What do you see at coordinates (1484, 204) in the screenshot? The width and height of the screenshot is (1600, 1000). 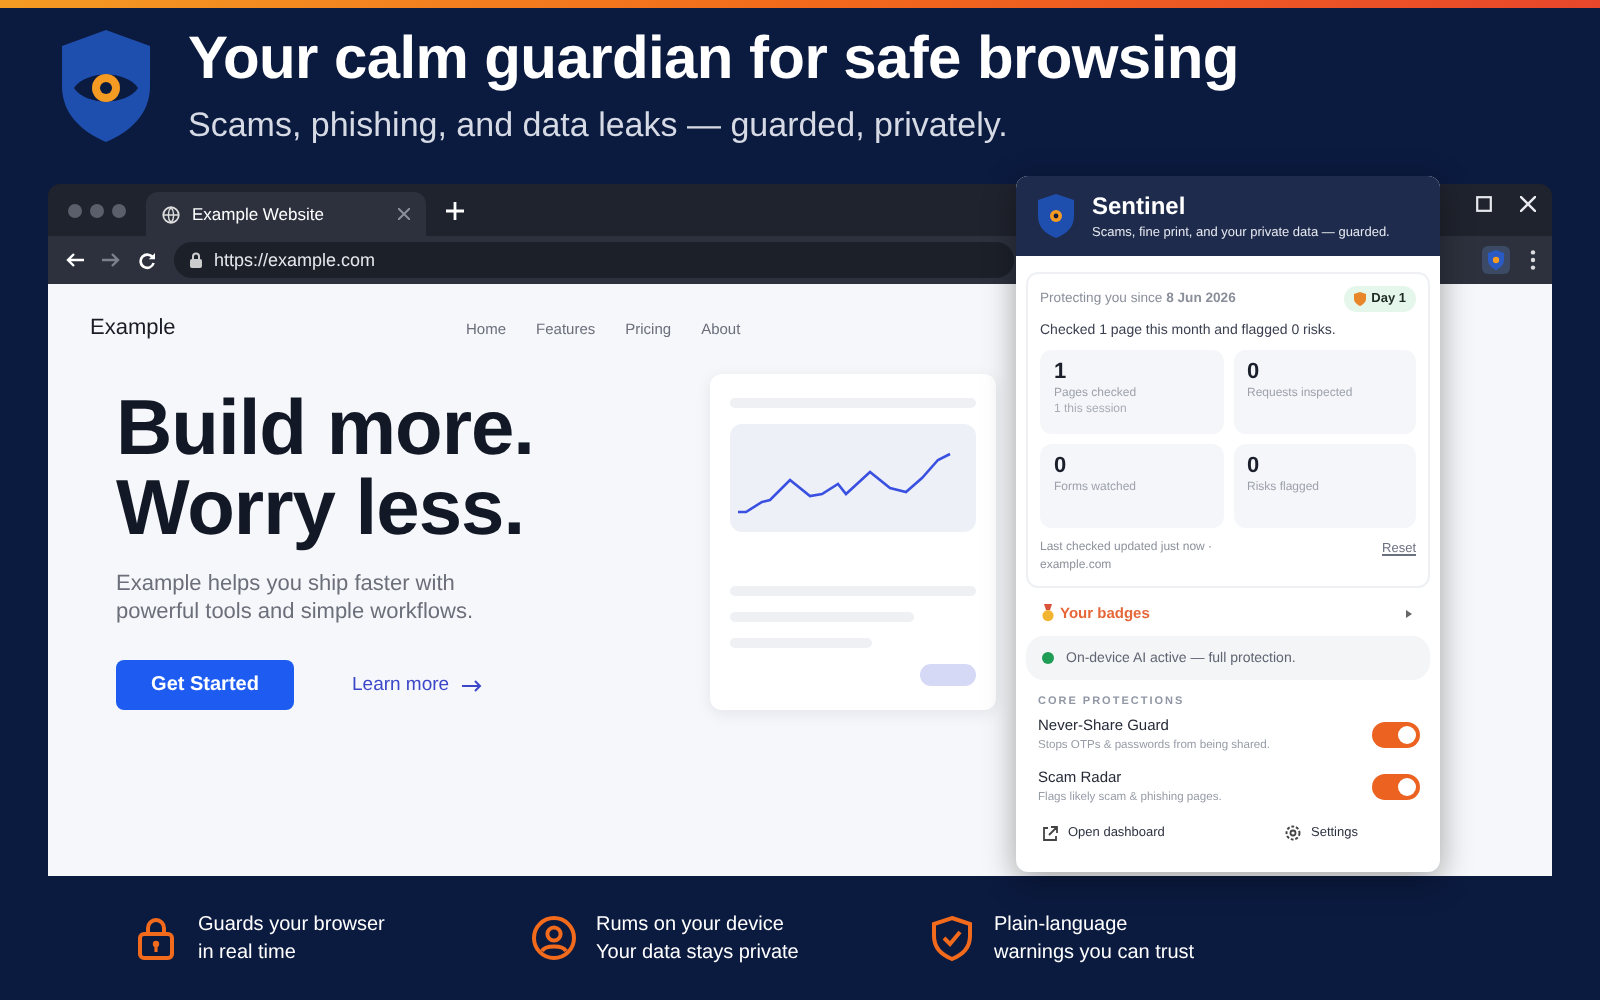 I see `maximize-icon` at bounding box center [1484, 204].